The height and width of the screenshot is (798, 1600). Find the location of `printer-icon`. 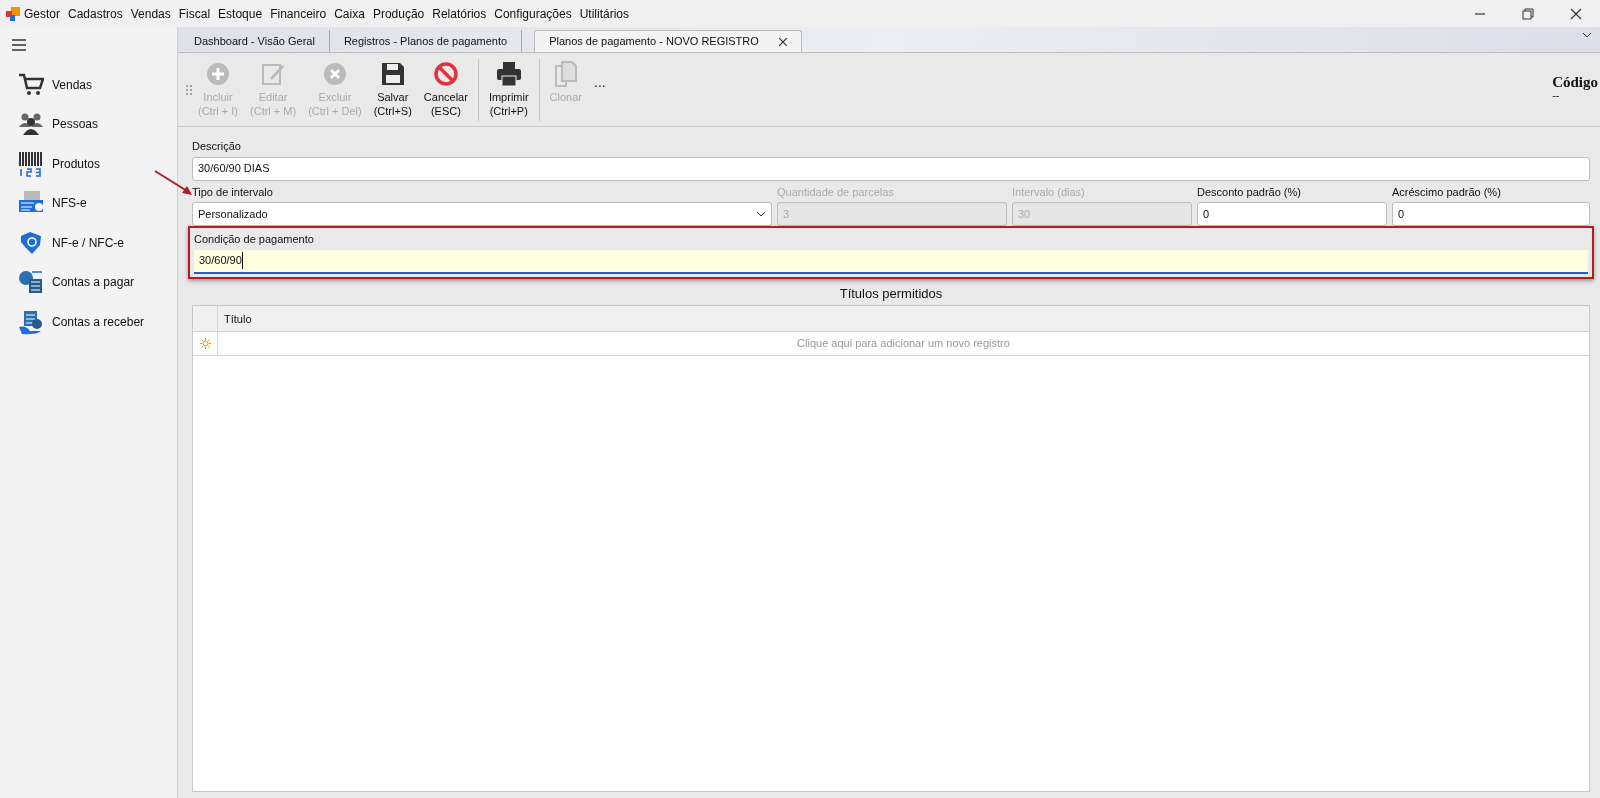

printer-icon is located at coordinates (508, 74).